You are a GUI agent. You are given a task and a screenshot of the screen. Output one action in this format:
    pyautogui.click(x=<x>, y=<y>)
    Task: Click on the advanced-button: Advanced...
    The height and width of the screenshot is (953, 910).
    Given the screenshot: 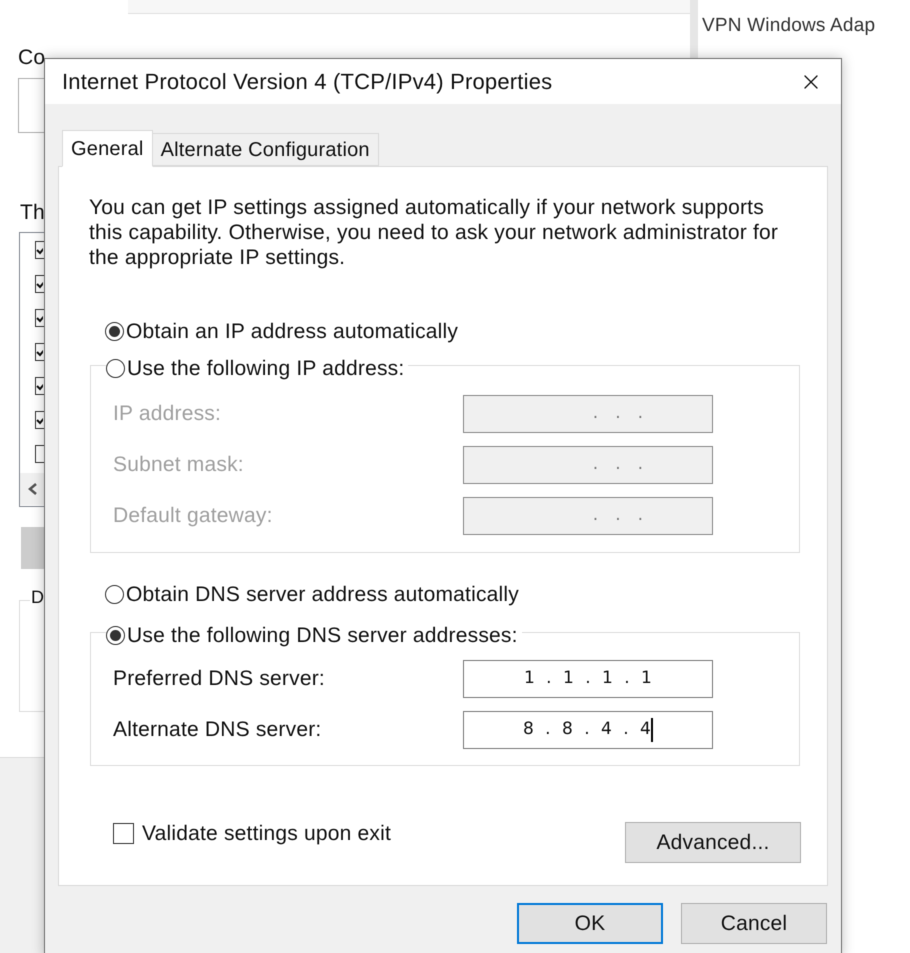 What is the action you would take?
    pyautogui.click(x=713, y=842)
    